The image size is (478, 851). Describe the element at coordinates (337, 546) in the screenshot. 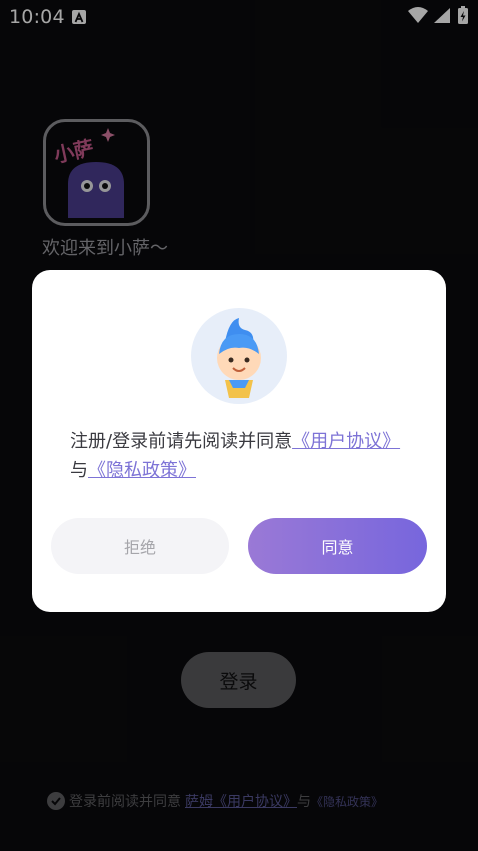

I see `agree-button: 同意` at that location.